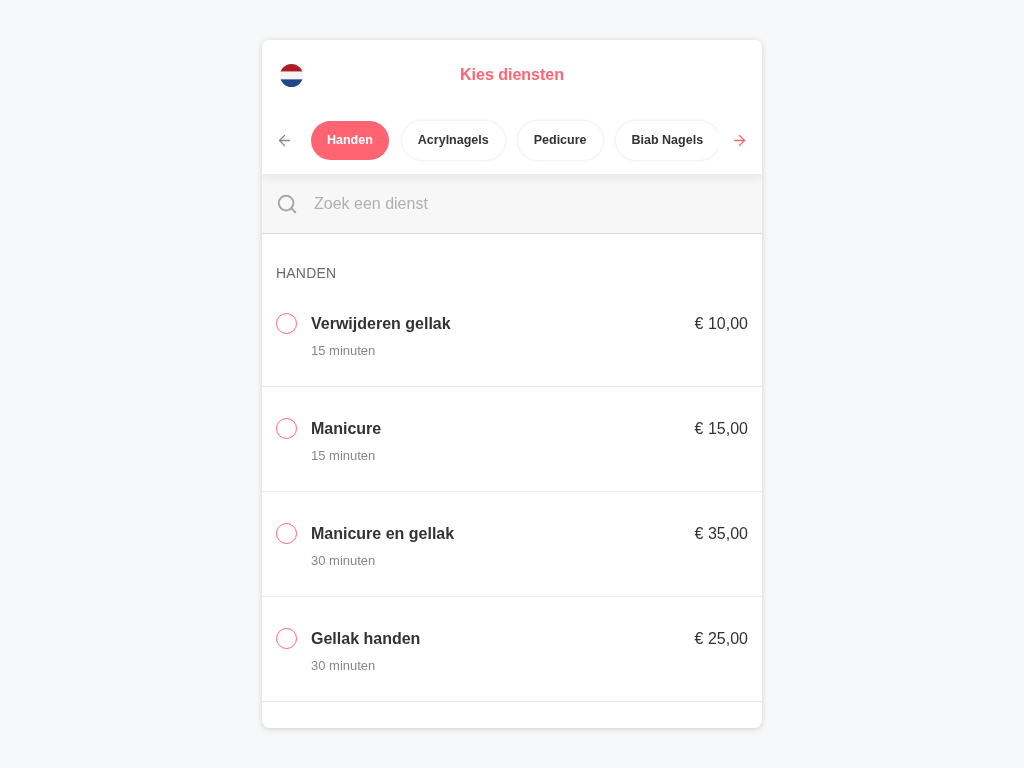 Image resolution: width=1024 pixels, height=768 pixels. What do you see at coordinates (721, 533) in the screenshot?
I see `service-price: € 35,00` at bounding box center [721, 533].